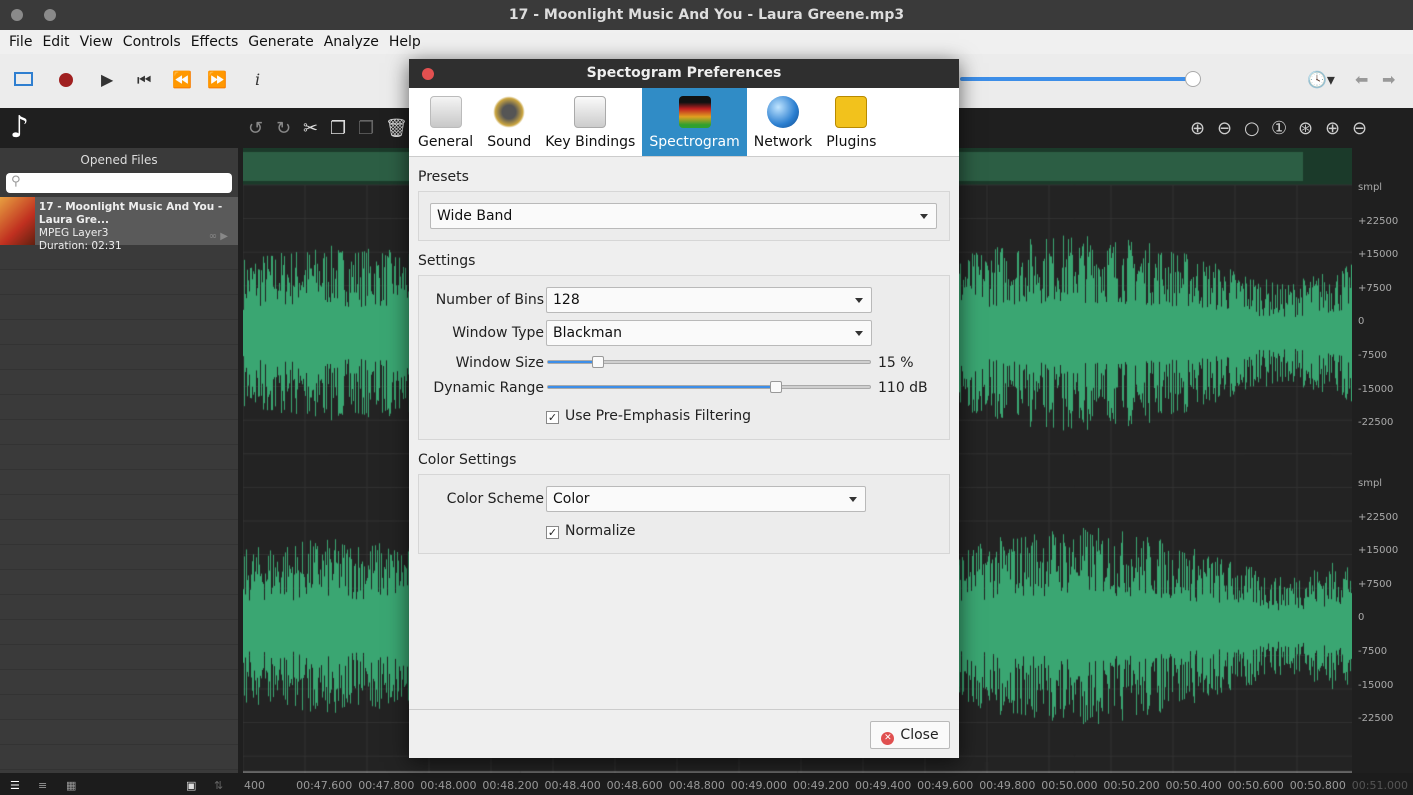  Describe the element at coordinates (448, 785) in the screenshot. I see `time-tick-label: 00:48.000` at that location.